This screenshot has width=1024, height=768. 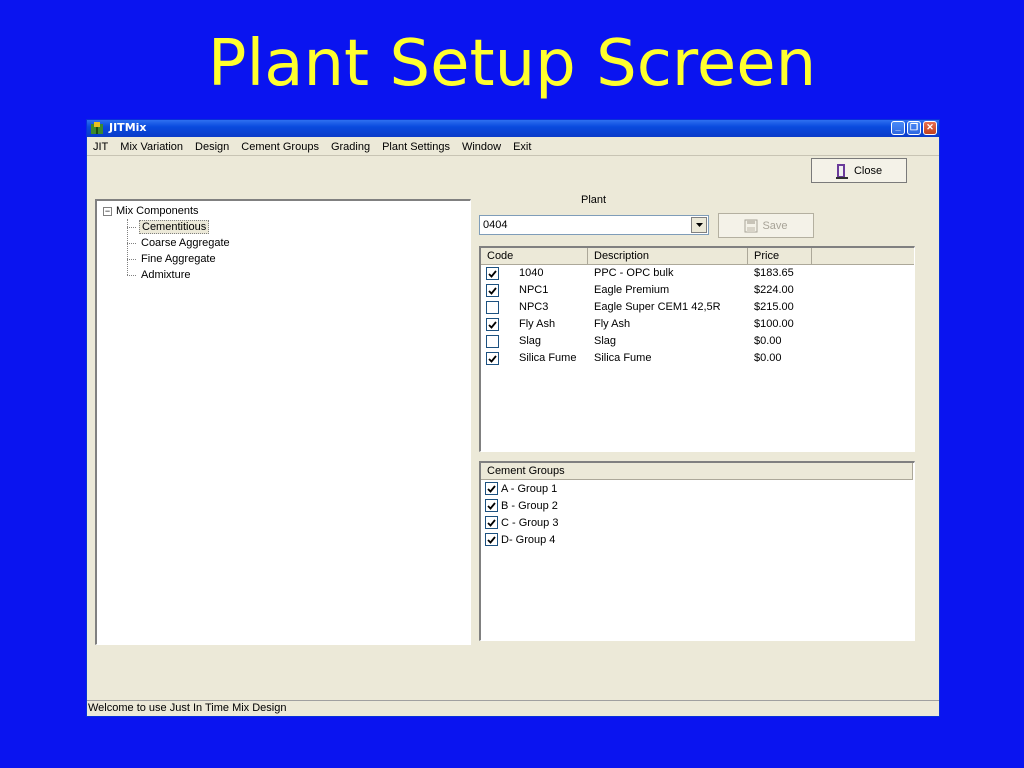 What do you see at coordinates (537, 324) in the screenshot?
I see `cell-code: Fly Ash` at bounding box center [537, 324].